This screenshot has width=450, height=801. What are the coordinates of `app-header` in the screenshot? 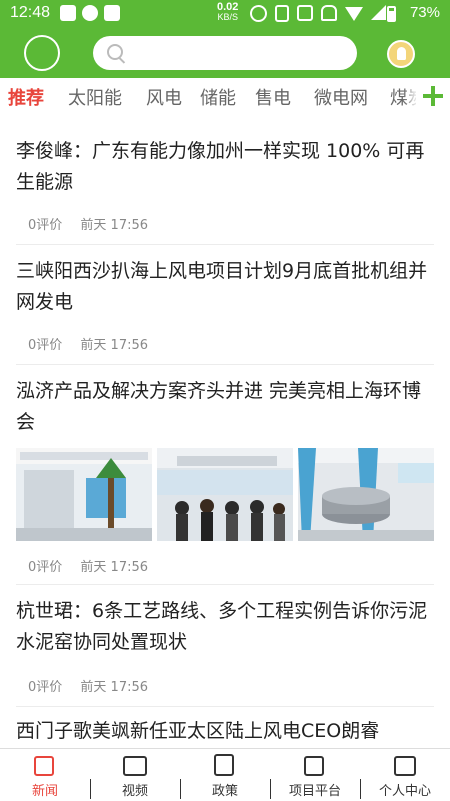 It's located at (225, 53).